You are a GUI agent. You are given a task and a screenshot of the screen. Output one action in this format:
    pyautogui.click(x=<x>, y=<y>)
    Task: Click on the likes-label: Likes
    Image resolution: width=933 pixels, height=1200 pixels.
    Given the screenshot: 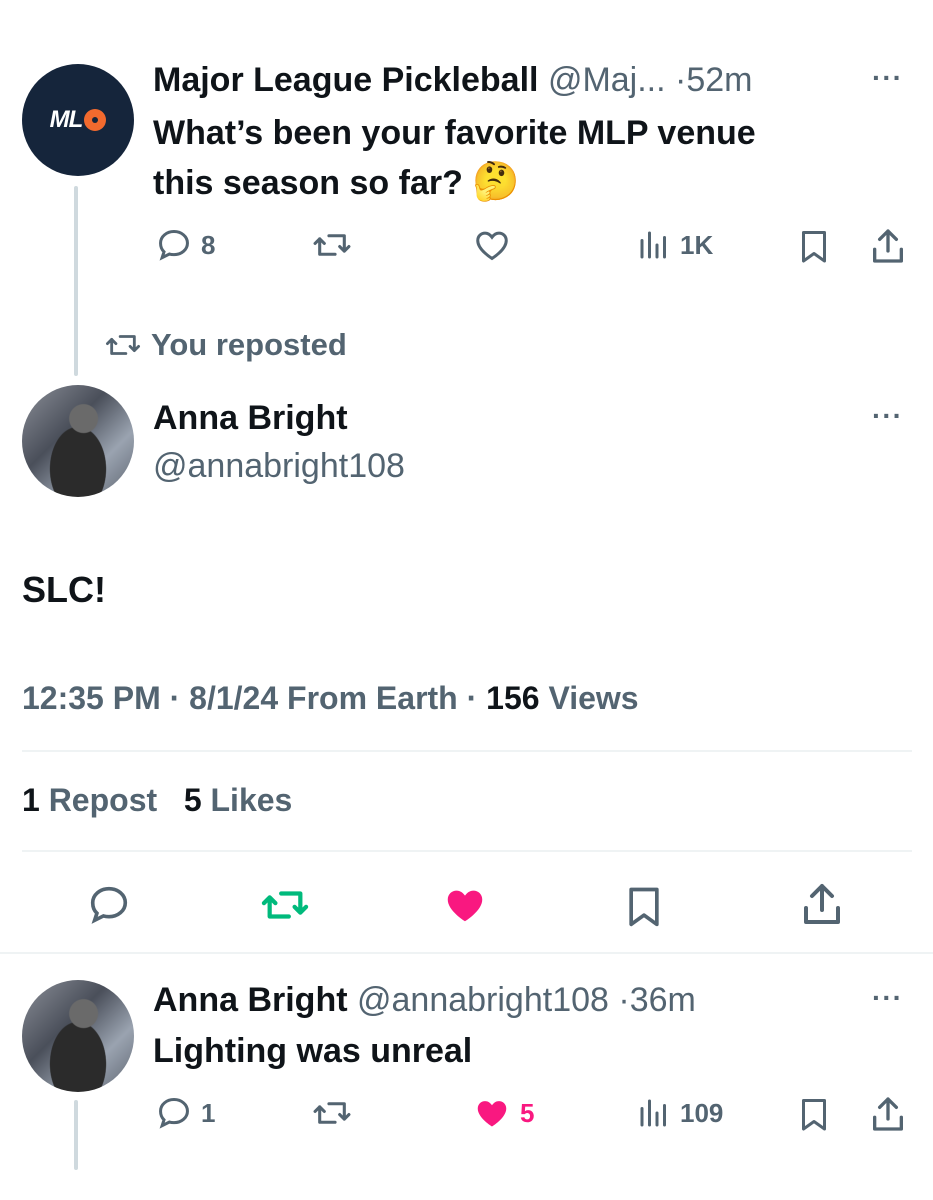 What is the action you would take?
    pyautogui.click(x=251, y=800)
    